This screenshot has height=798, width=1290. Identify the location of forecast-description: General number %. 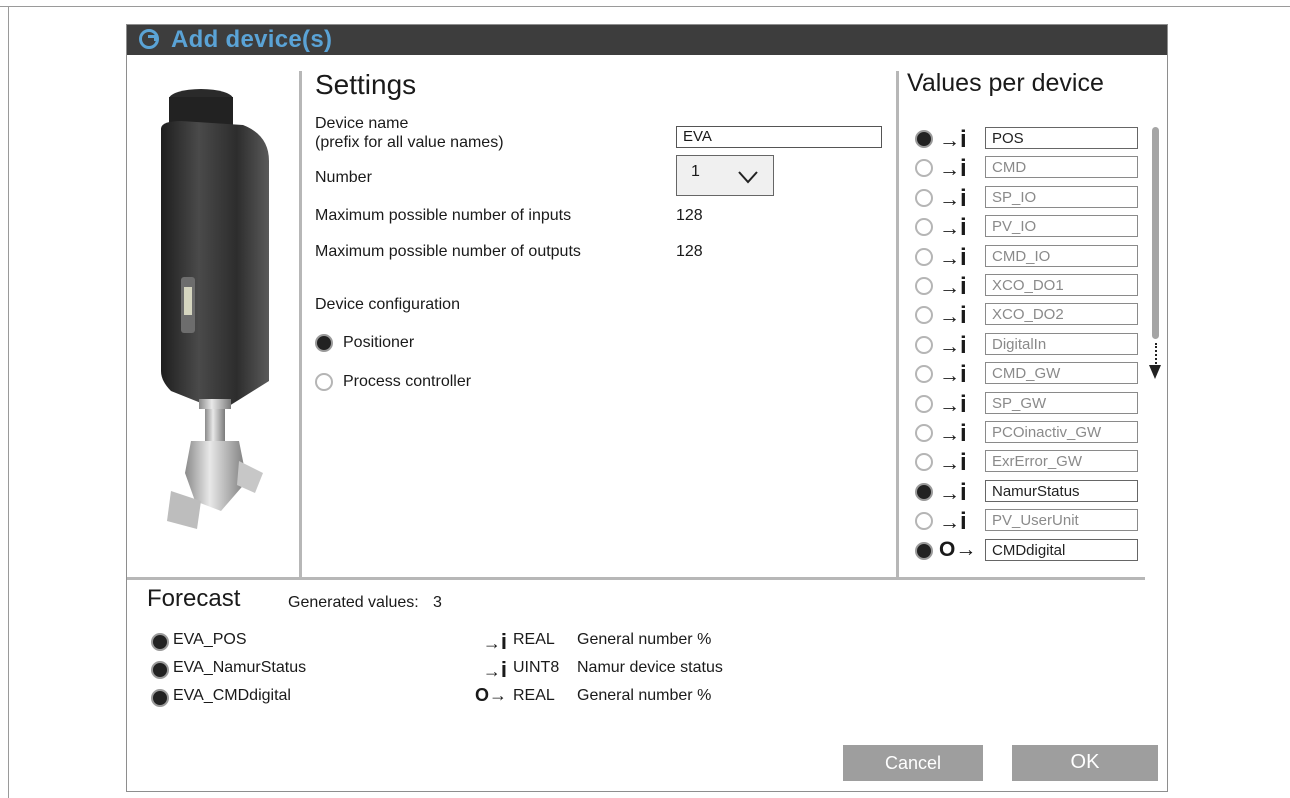
(644, 695).